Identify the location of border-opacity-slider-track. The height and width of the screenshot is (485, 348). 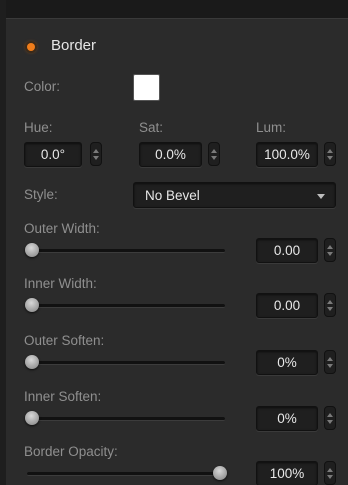
(126, 474).